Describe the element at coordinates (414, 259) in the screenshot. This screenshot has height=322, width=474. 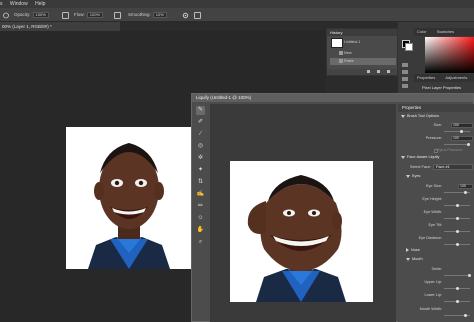
I see `mouth-section: Mouth` at that location.